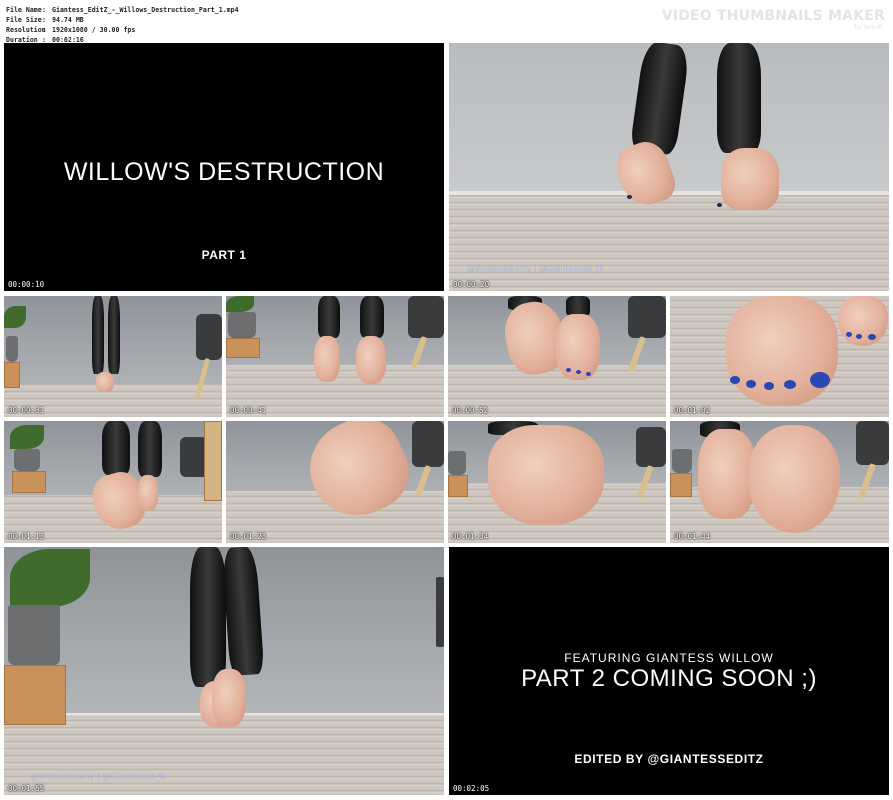  What do you see at coordinates (471, 284) in the screenshot?
I see `timestamp: 00:00:20` at bounding box center [471, 284].